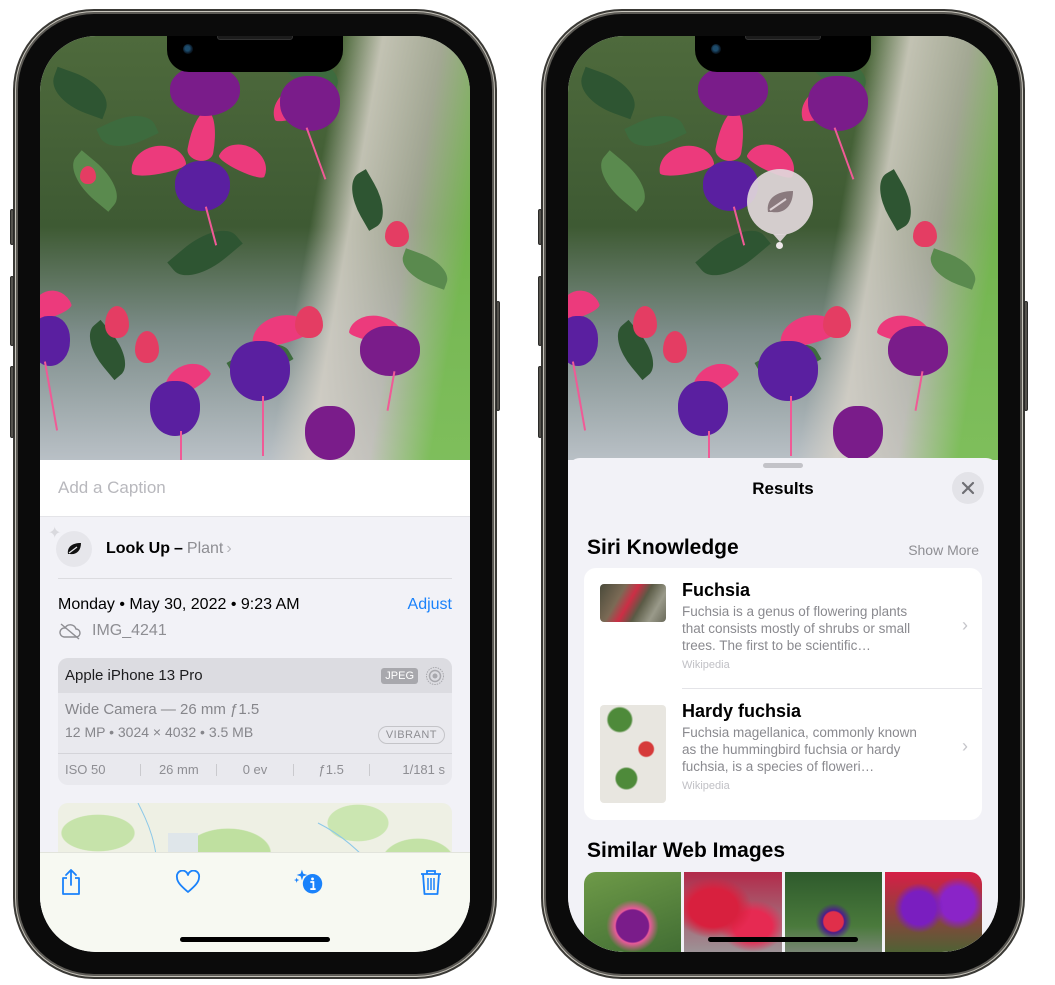 The width and height of the screenshot is (1055, 985). I want to click on exif-aperture: ƒ1.5, so click(331, 769).